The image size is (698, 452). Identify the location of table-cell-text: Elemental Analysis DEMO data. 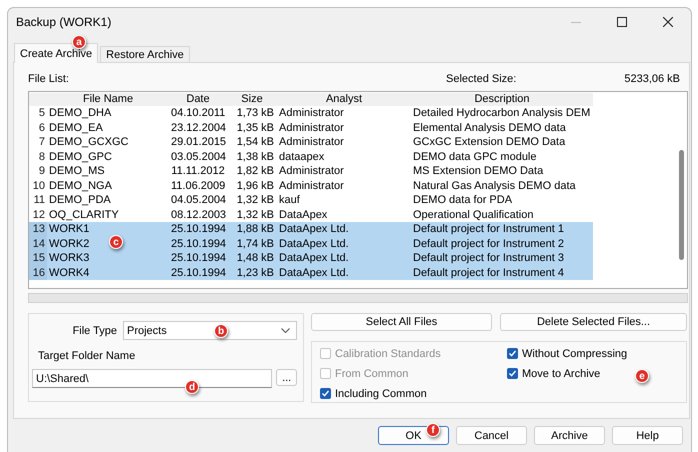
(489, 127).